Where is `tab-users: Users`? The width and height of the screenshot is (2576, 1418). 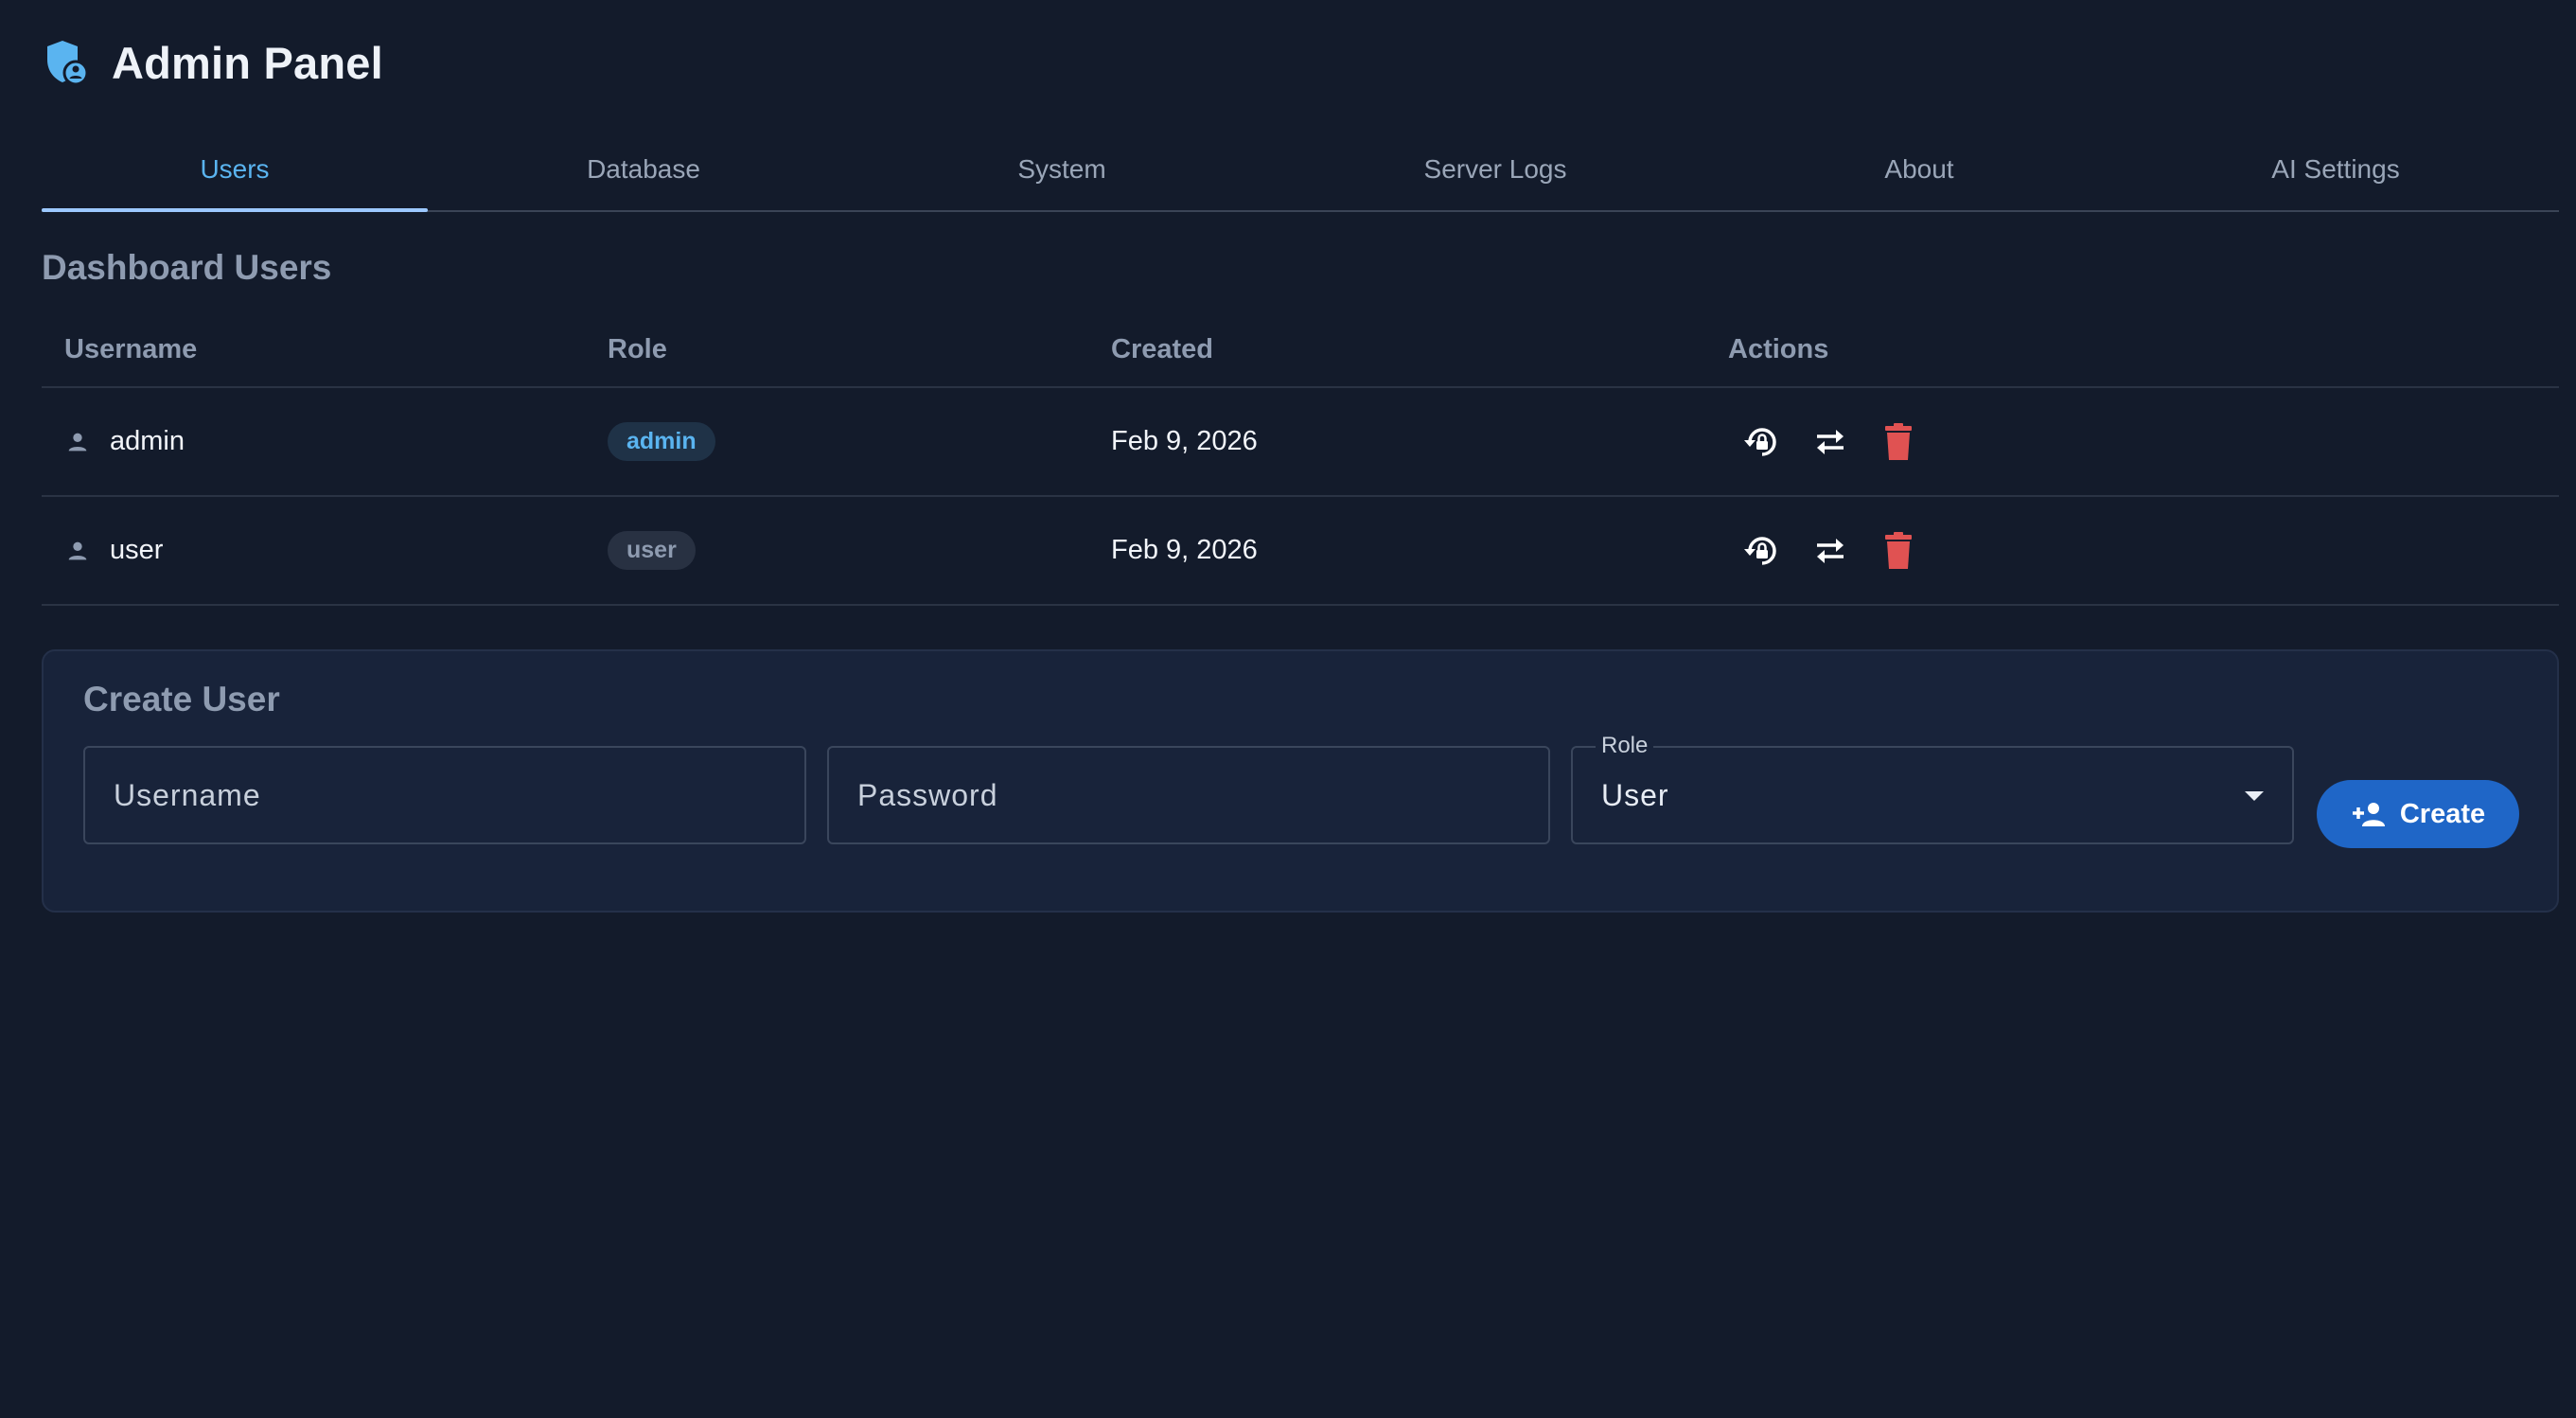
tab-users: Users is located at coordinates (235, 170).